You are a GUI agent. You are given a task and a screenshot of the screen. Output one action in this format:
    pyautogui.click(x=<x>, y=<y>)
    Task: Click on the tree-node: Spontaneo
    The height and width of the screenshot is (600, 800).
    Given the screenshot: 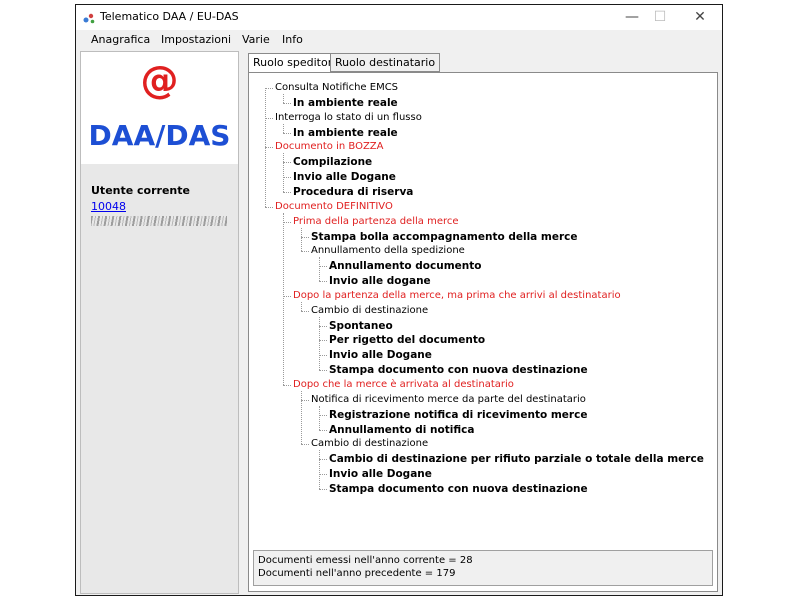 What is the action you would take?
    pyautogui.click(x=361, y=326)
    